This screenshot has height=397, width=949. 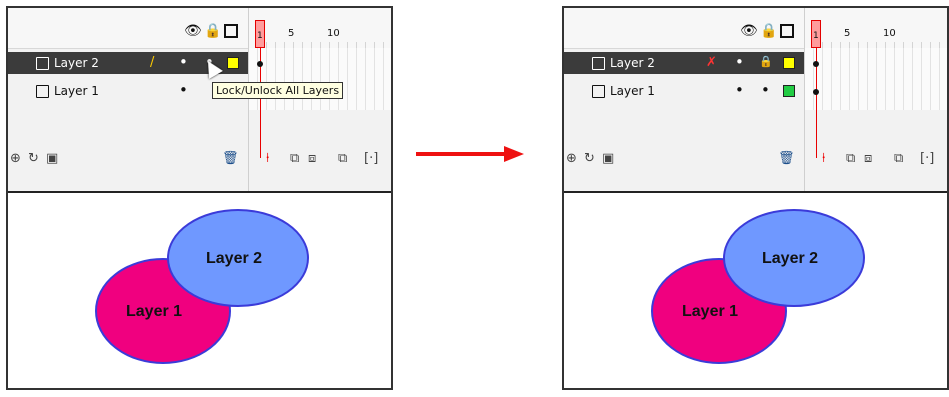 What do you see at coordinates (278, 90) in the screenshot?
I see `tooltip: Lock/Unlock All Layers` at bounding box center [278, 90].